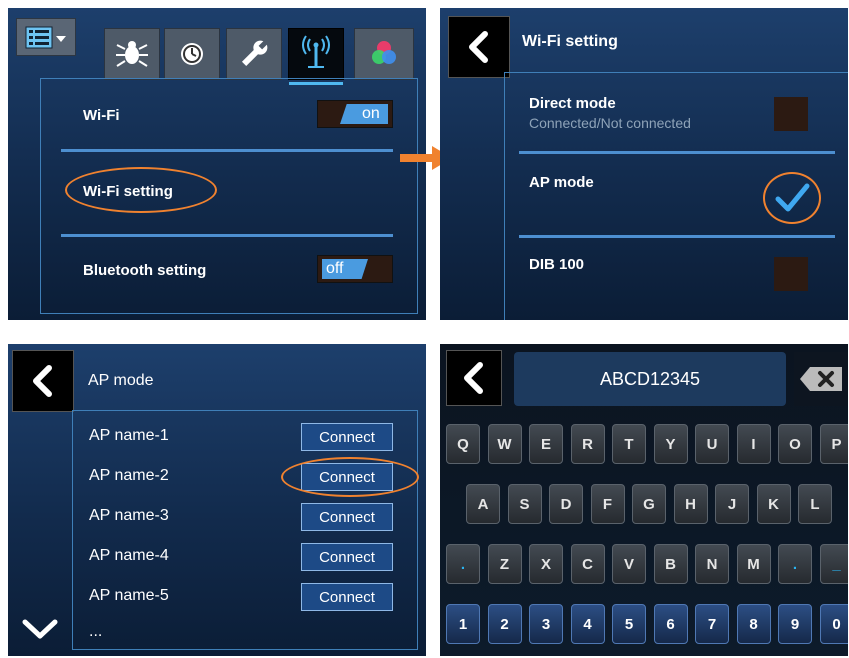 The height and width of the screenshot is (658, 849). Describe the element at coordinates (629, 624) in the screenshot. I see `key-5: 5` at that location.